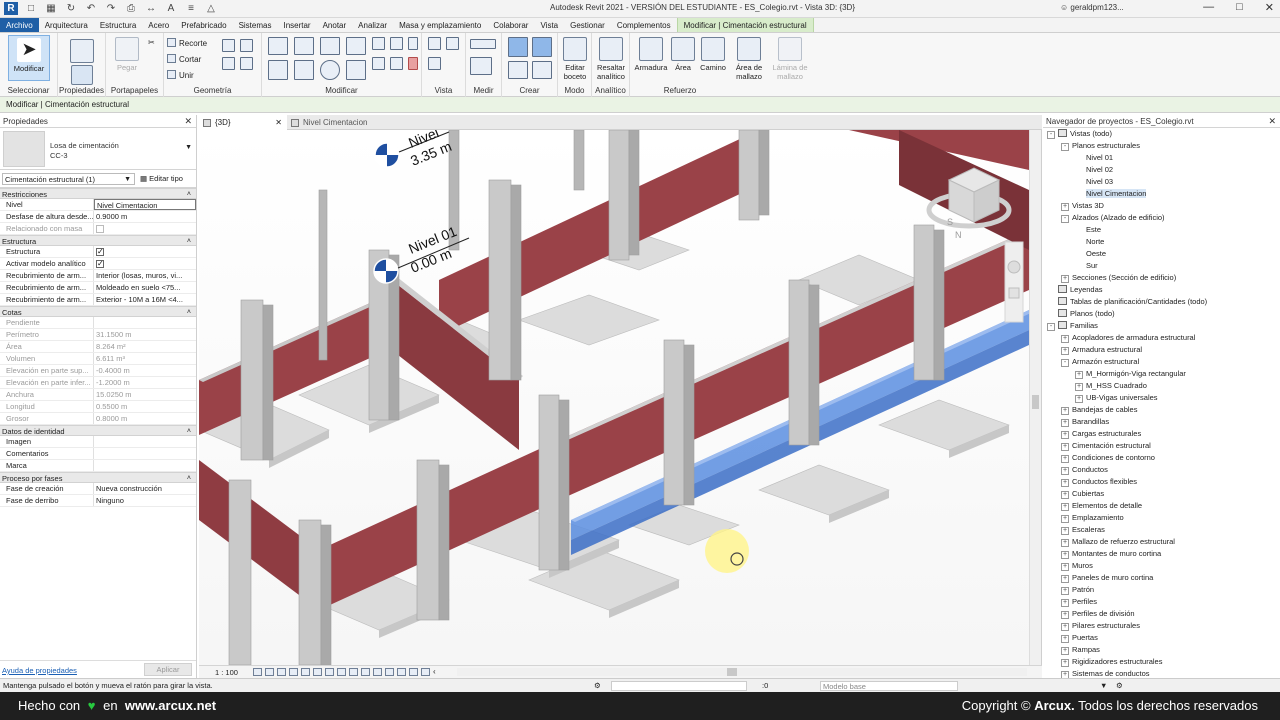 This screenshot has width=1280, height=720. What do you see at coordinates (228, 63) in the screenshot?
I see `wall-joins-icon` at bounding box center [228, 63].